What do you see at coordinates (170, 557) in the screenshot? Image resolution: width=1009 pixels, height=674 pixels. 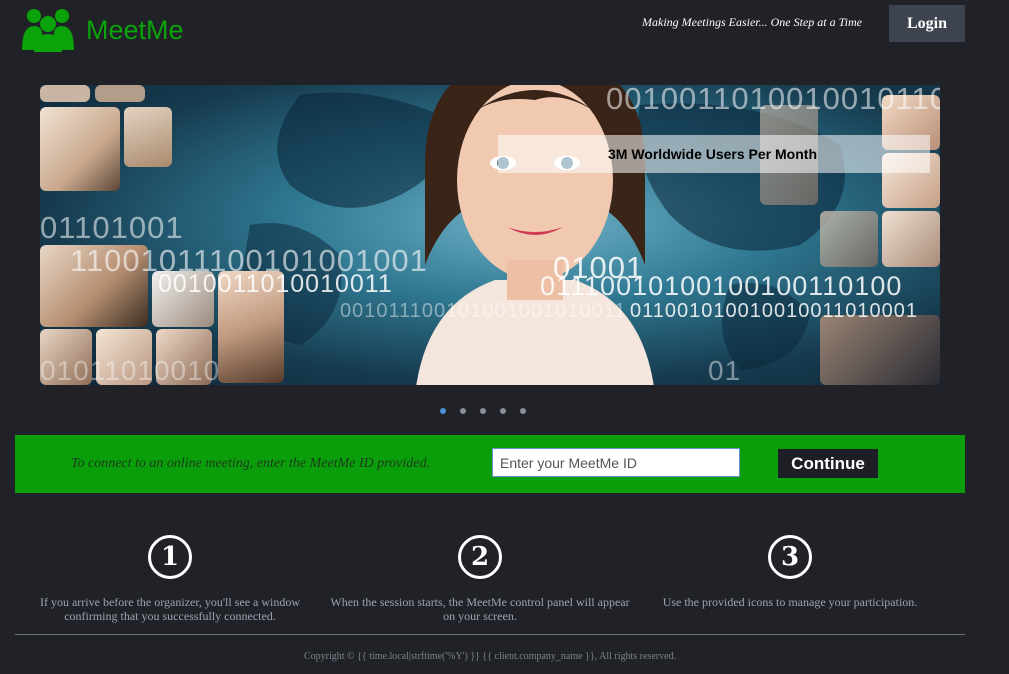 I see `step-number-icon: 1` at bounding box center [170, 557].